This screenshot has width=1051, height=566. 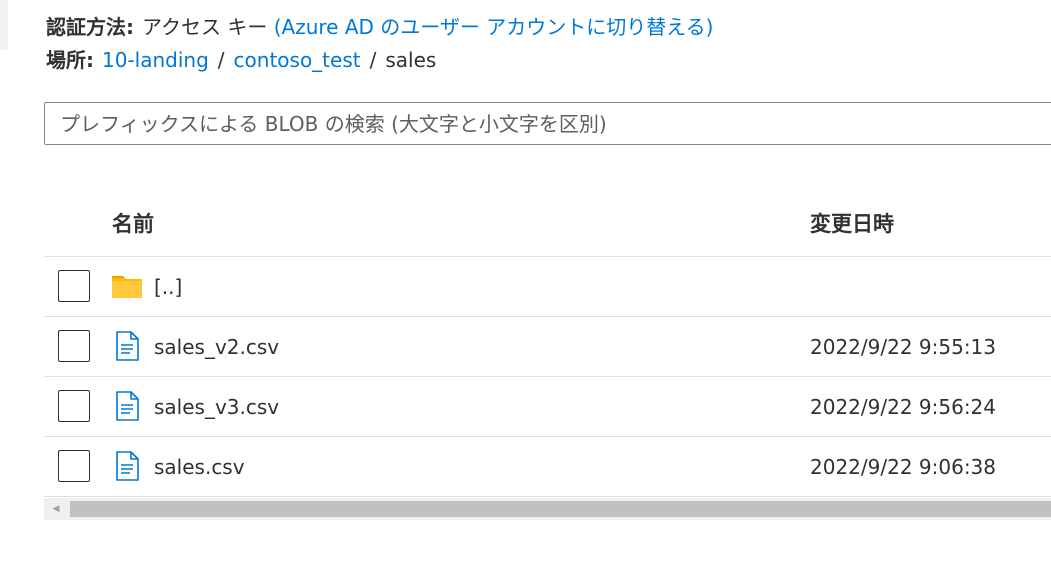 What do you see at coordinates (90, 27) in the screenshot?
I see `auth-method-label: 認証方法:` at bounding box center [90, 27].